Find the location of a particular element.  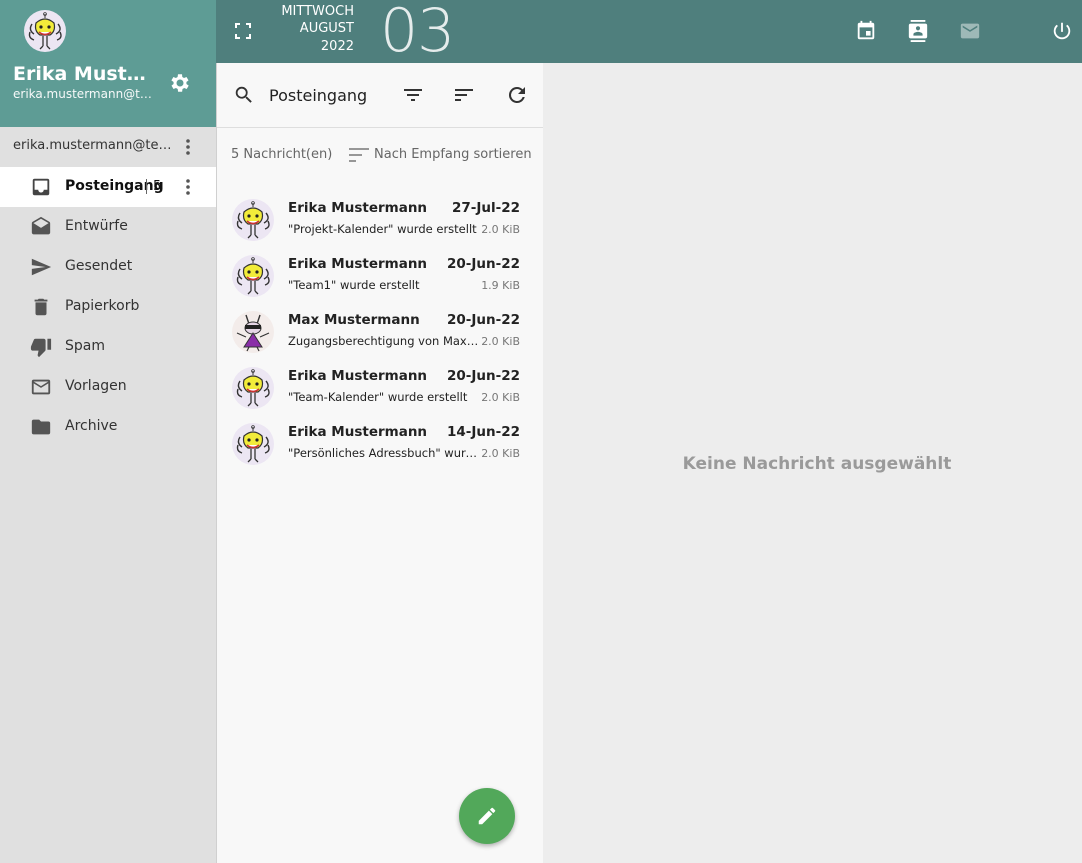

message-subject: "Team1" wurde erstellt is located at coordinates (354, 285).